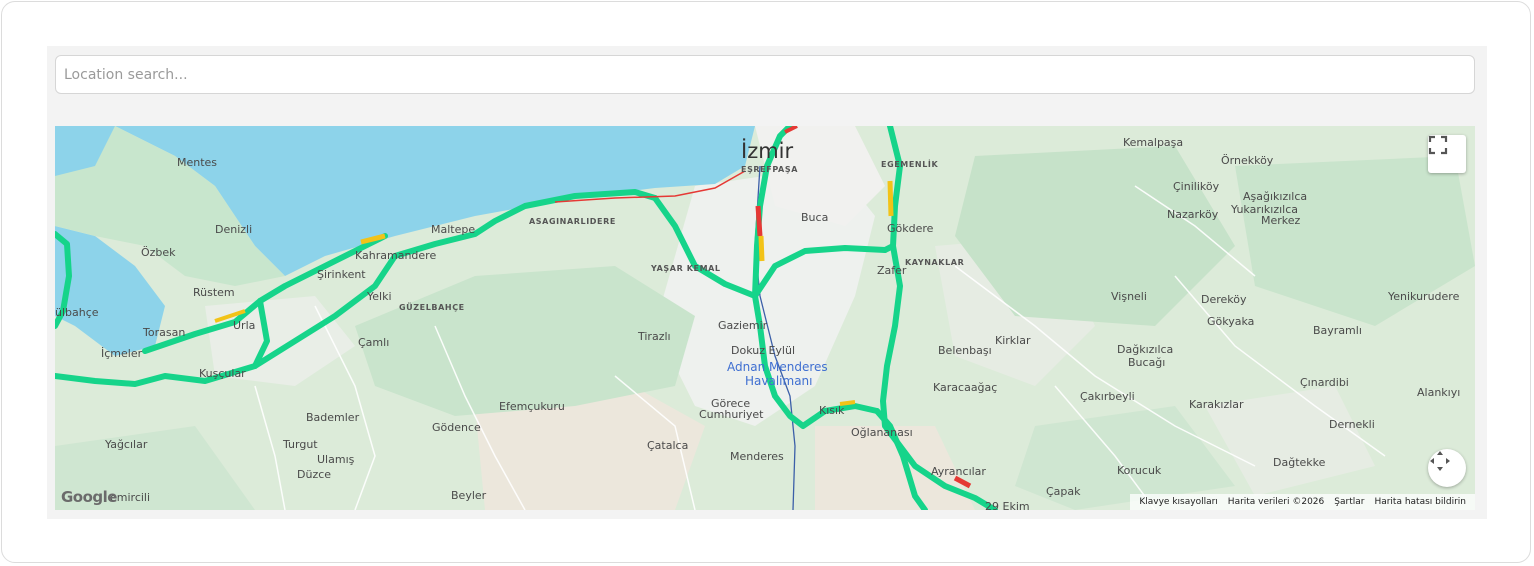  Describe the element at coordinates (1230, 321) in the screenshot. I see `place-label: Gökyaka` at that location.